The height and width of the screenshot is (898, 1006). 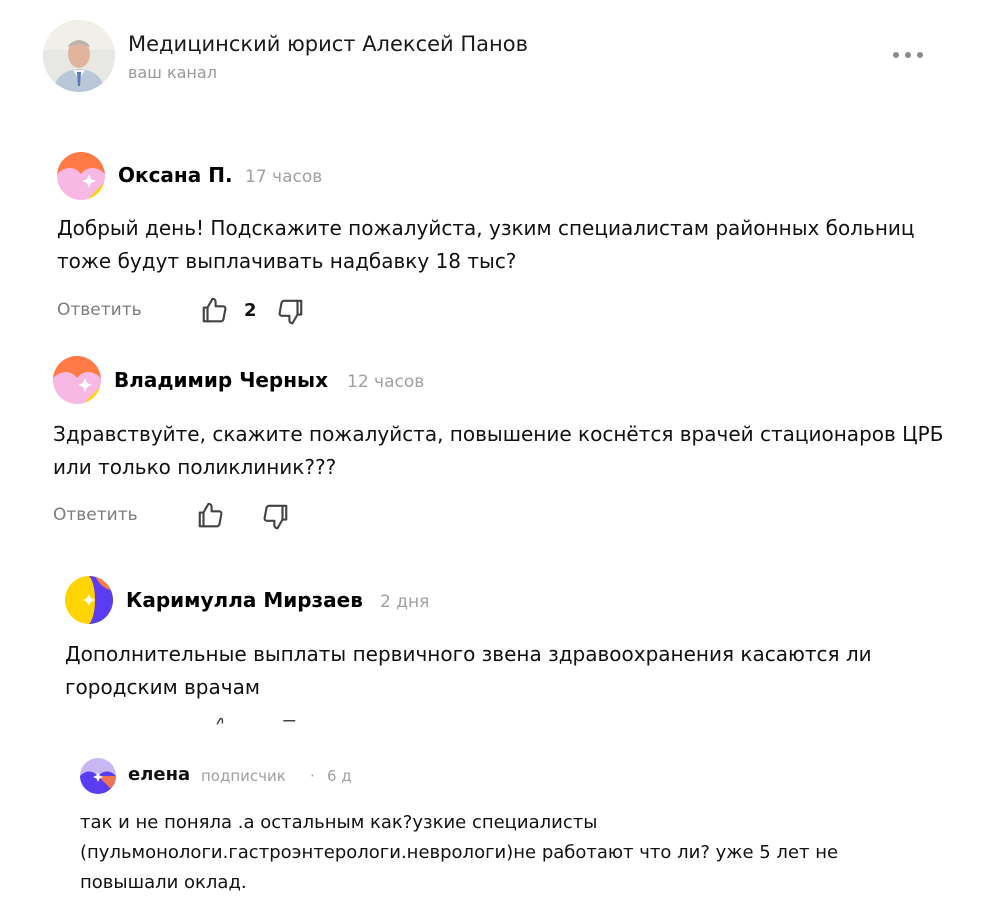 I want to click on comment-time: 6 д, so click(x=339, y=776).